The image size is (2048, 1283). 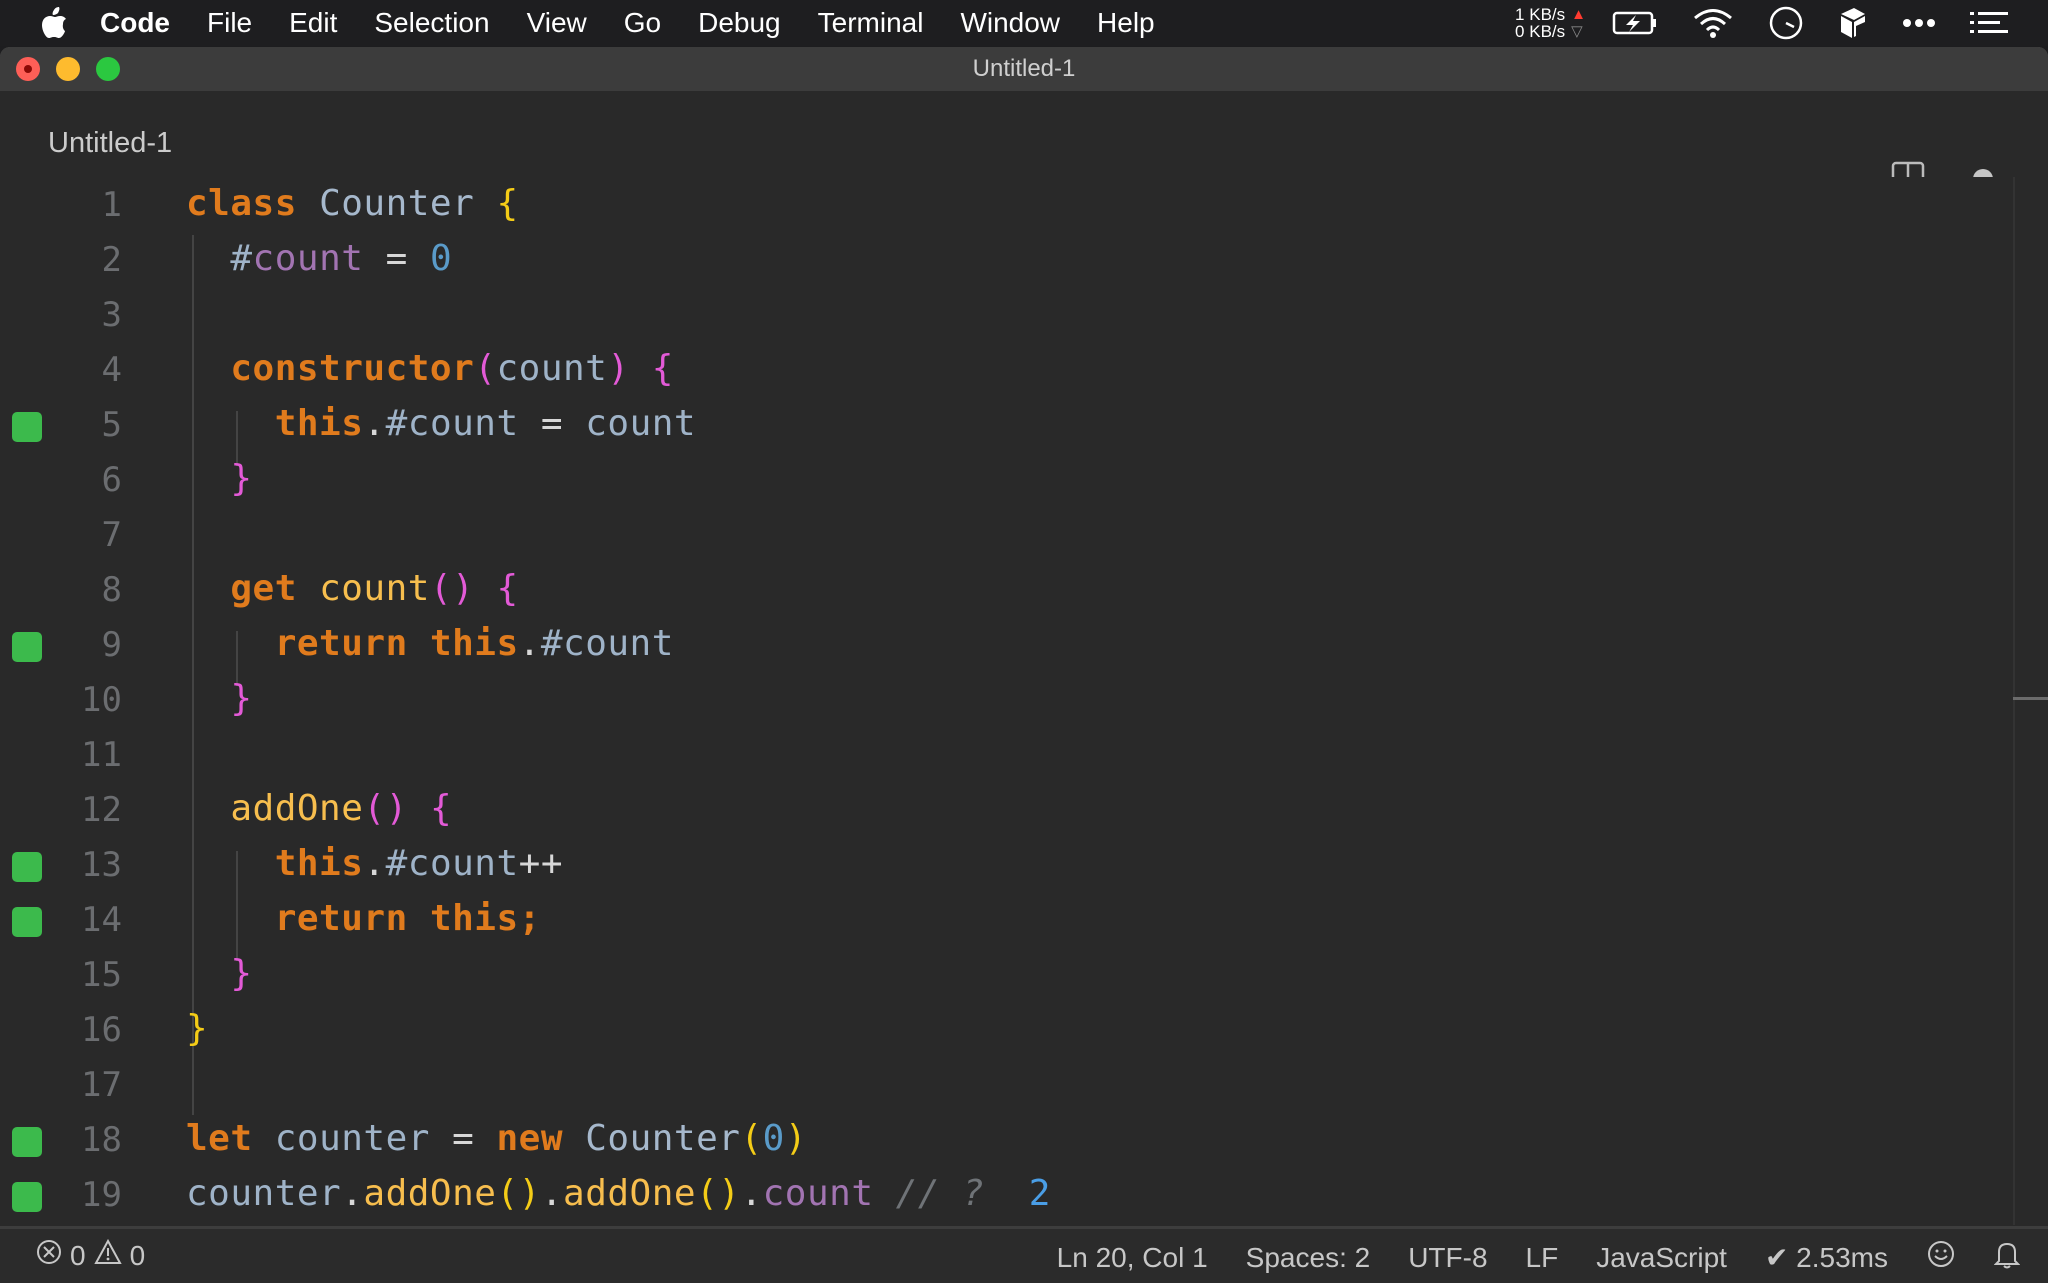 I want to click on line-number: 6, so click(x=111, y=480).